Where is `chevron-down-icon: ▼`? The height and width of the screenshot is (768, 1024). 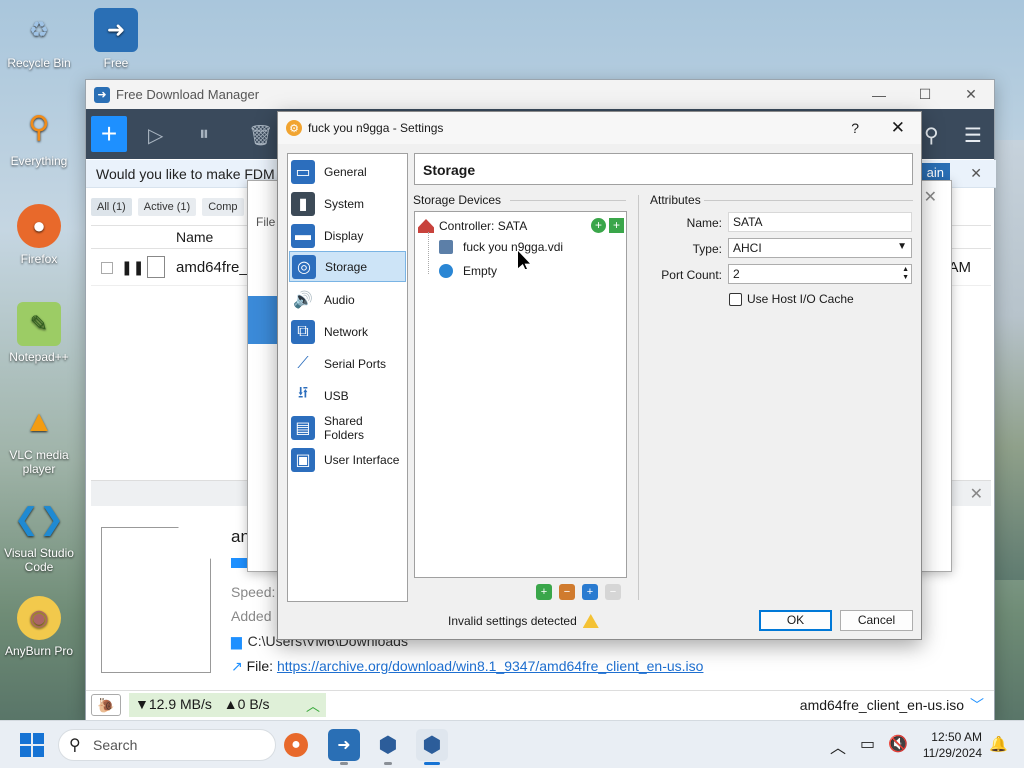 chevron-down-icon: ▼ is located at coordinates (902, 246).